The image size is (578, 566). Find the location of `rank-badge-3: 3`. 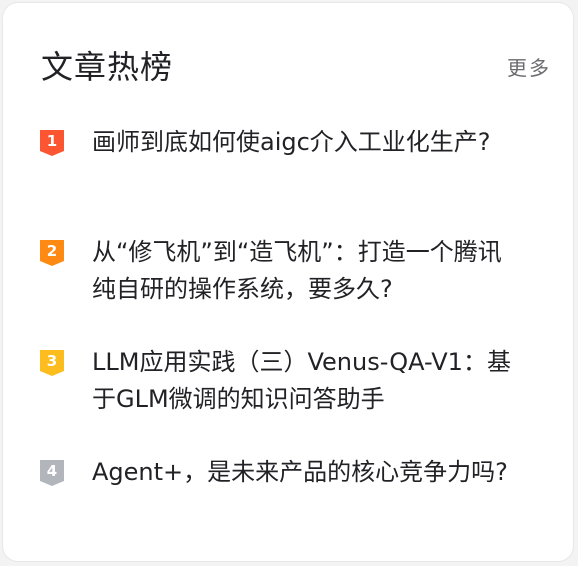

rank-badge-3: 3 is located at coordinates (52, 363).